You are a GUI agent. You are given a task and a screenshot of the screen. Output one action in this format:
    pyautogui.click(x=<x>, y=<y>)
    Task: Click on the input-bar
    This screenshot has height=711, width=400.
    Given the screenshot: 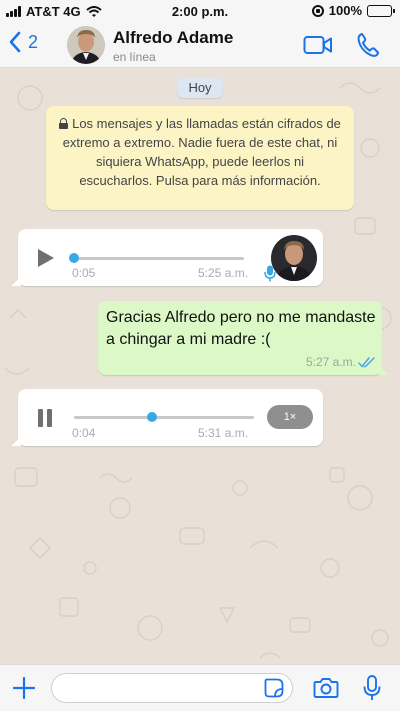 What is the action you would take?
    pyautogui.click(x=200, y=687)
    